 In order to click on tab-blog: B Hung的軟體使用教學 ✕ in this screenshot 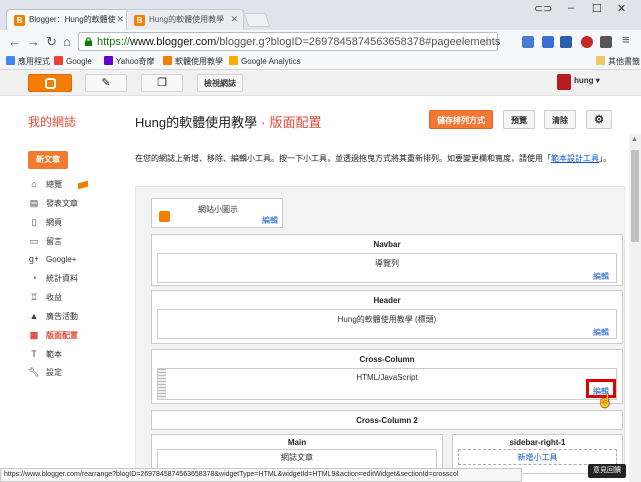, I will do `click(185, 19)`.